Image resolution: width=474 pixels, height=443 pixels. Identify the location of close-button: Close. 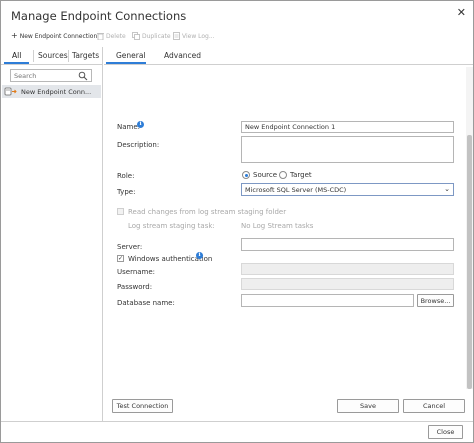
(445, 432).